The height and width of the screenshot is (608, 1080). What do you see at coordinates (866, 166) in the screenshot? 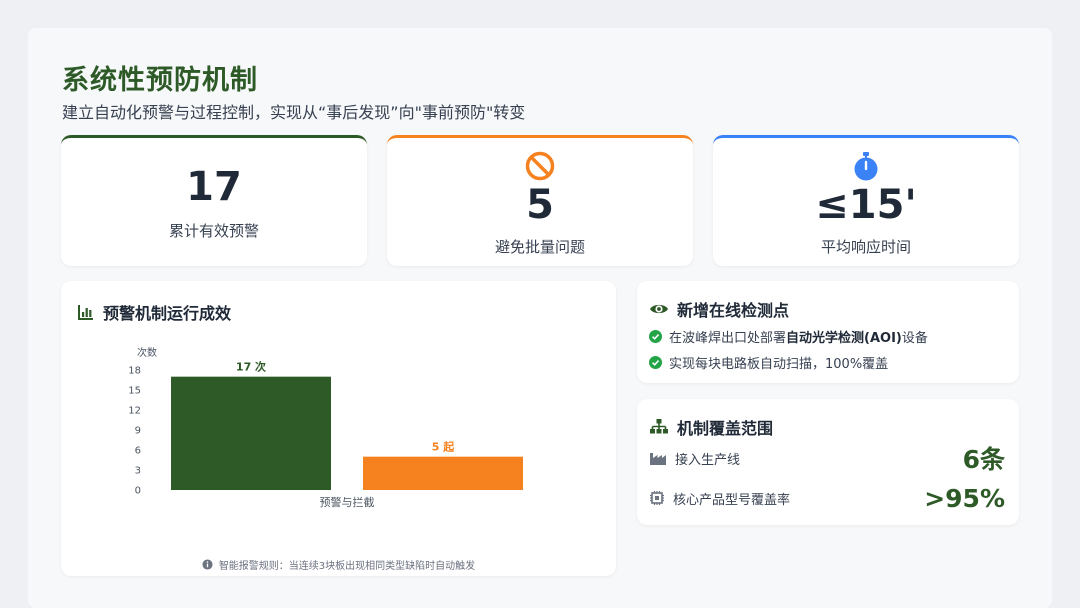
I see `stopwatch-icon` at bounding box center [866, 166].